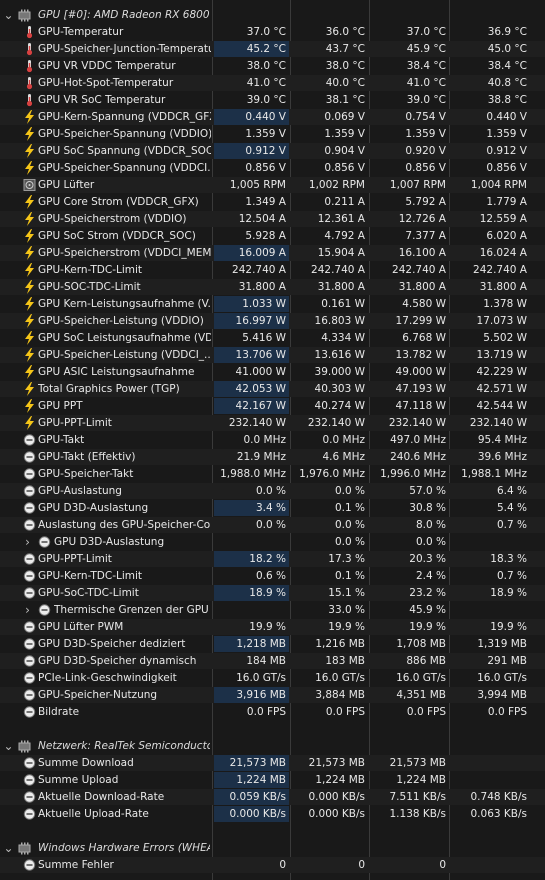  What do you see at coordinates (272, 558) in the screenshot?
I see `sensor-row: GPU-PPT-Limit 18.2 % 17.3 % 20.3 % 18.3 %` at bounding box center [272, 558].